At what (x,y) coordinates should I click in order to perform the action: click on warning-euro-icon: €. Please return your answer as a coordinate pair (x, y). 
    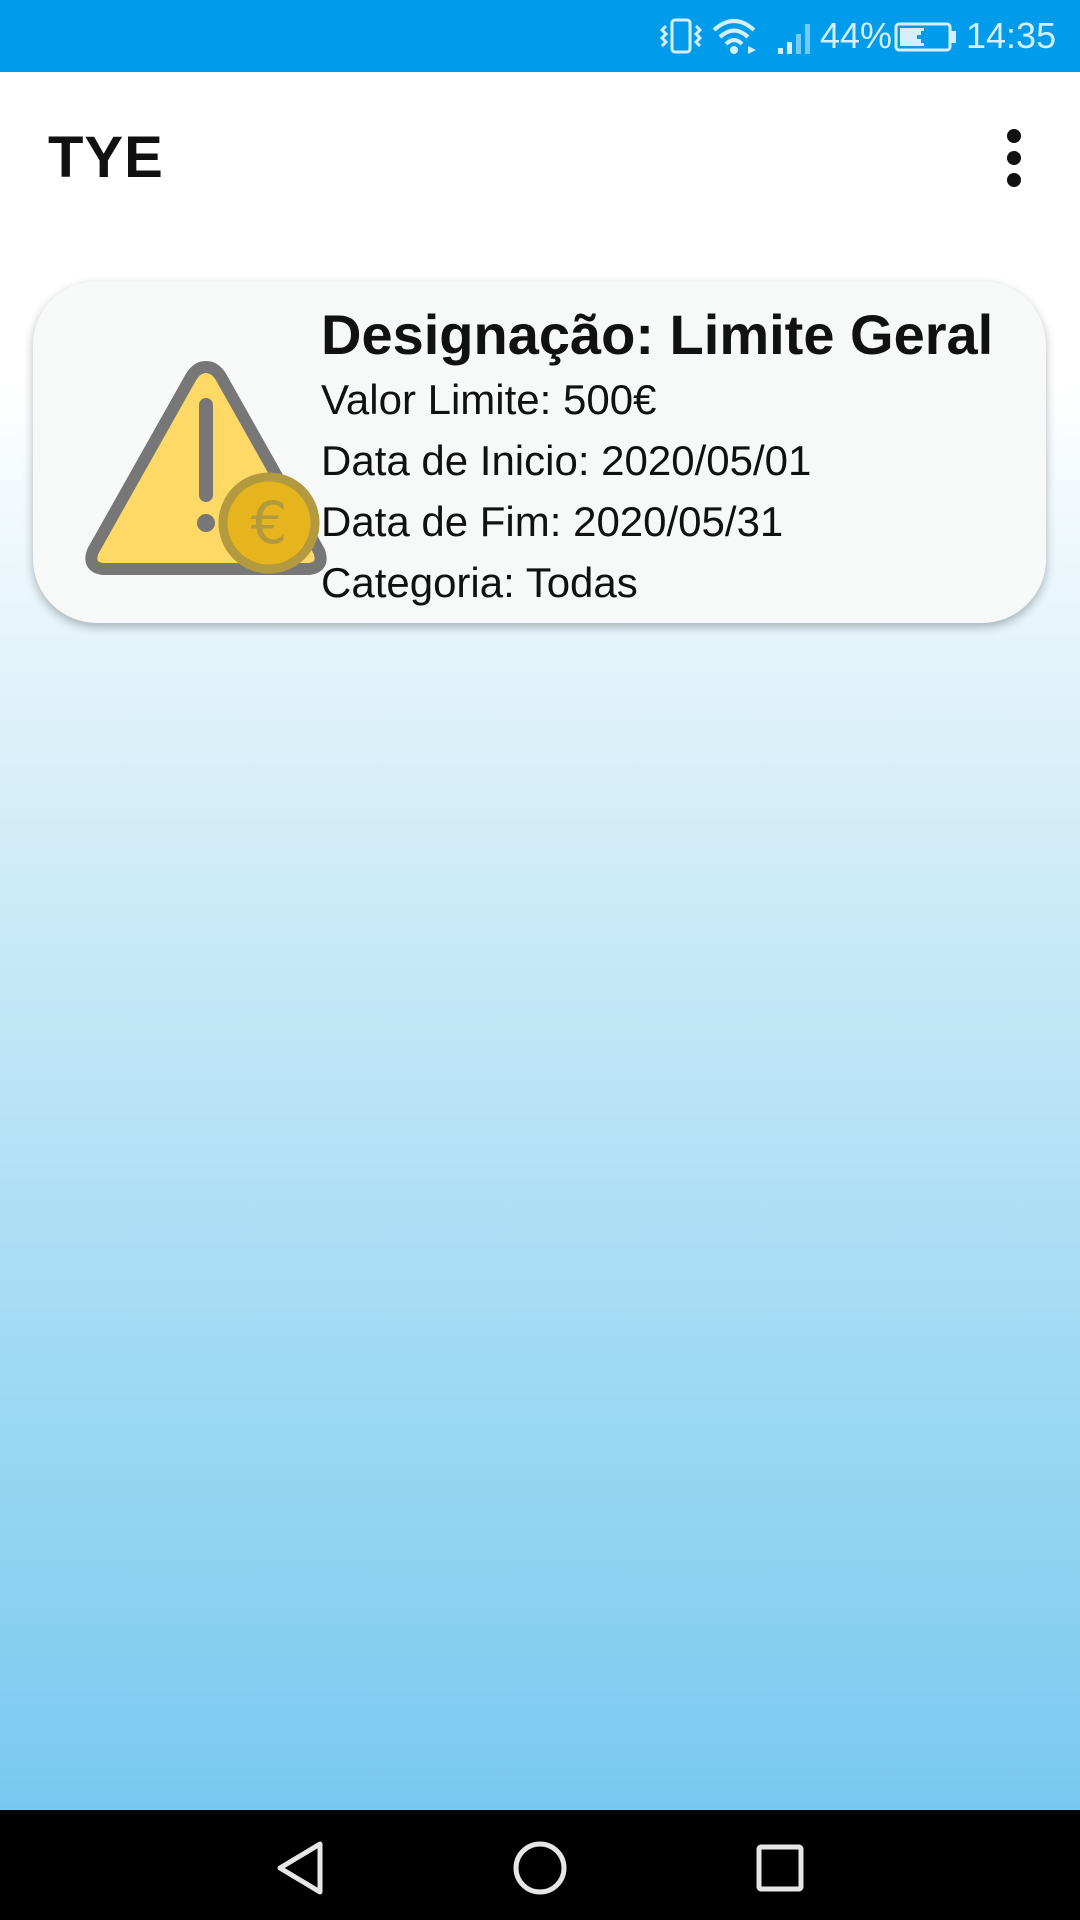
    Looking at the image, I should click on (206, 470).